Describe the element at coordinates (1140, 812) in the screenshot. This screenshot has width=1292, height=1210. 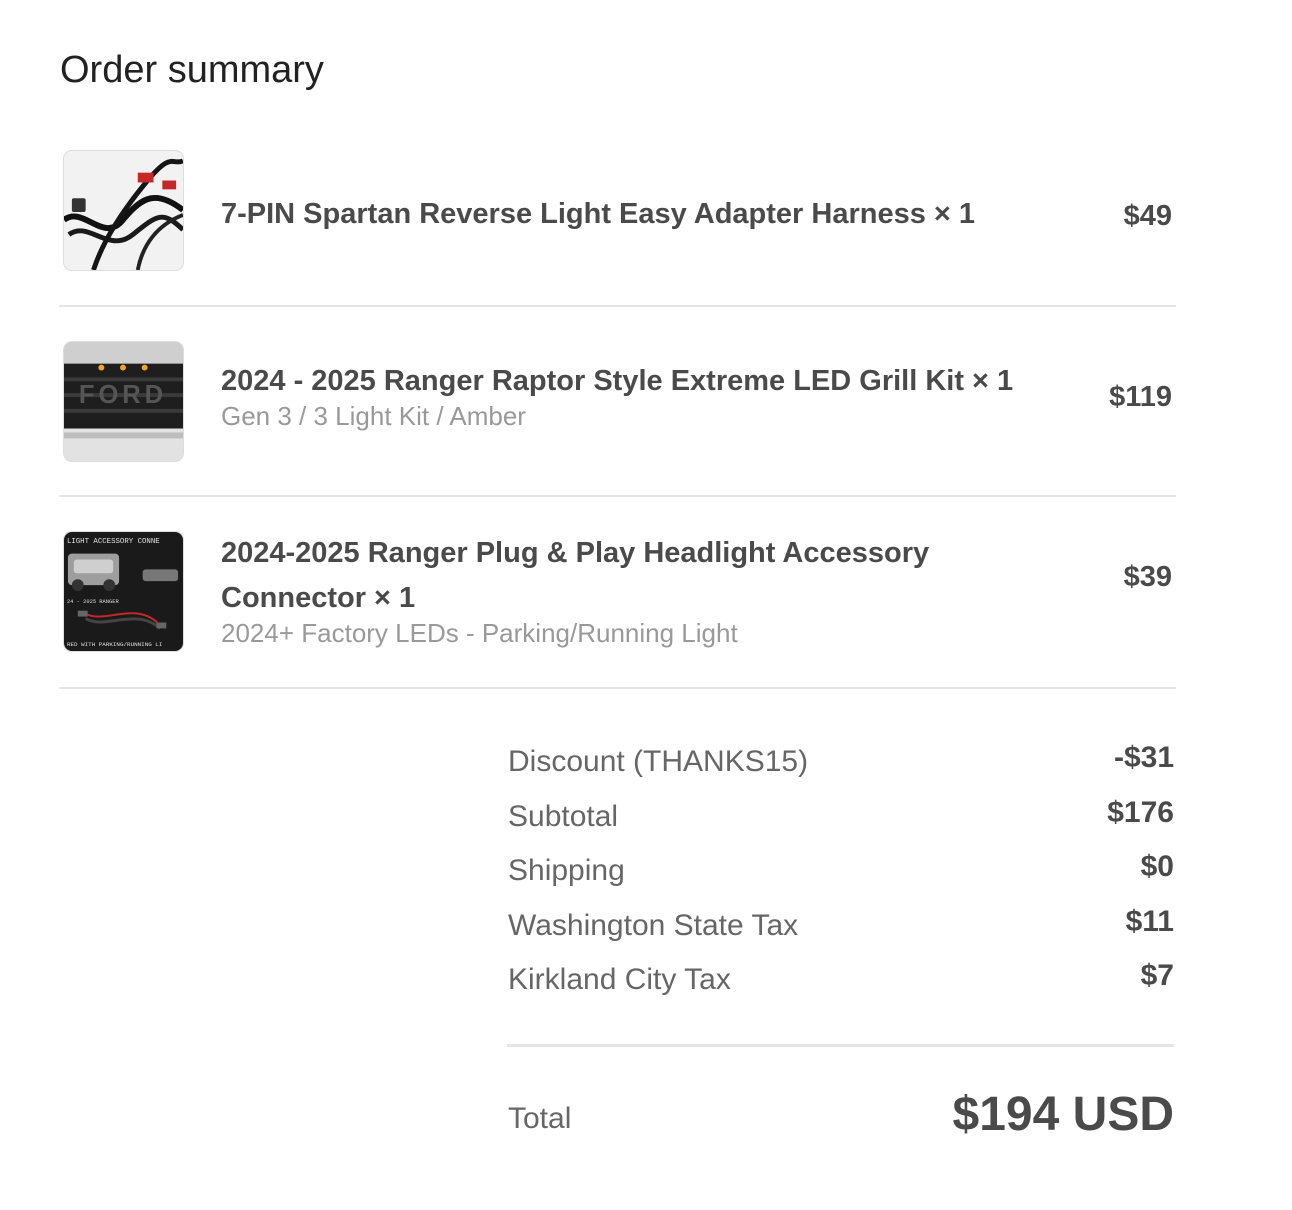
I see `subtotal-value: $176` at that location.